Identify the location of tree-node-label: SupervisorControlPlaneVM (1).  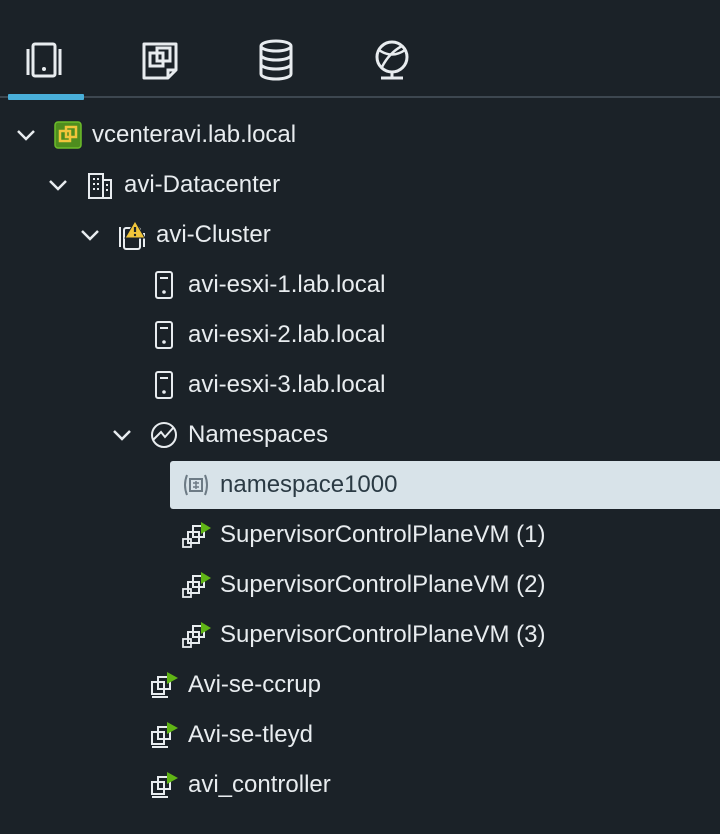
(383, 534).